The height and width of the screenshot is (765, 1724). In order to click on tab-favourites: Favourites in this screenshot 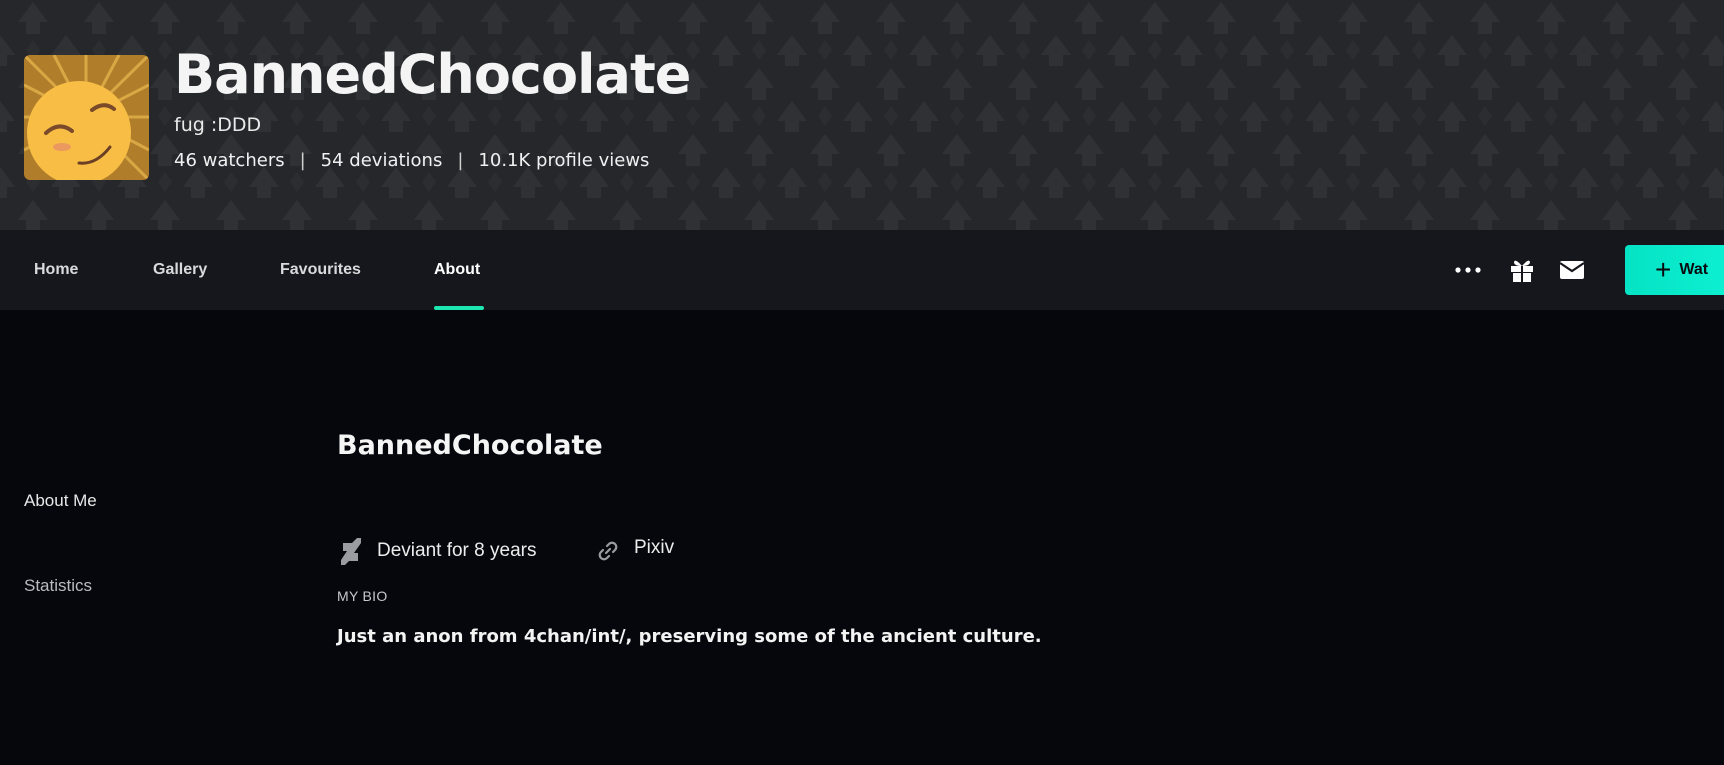, I will do `click(320, 270)`.